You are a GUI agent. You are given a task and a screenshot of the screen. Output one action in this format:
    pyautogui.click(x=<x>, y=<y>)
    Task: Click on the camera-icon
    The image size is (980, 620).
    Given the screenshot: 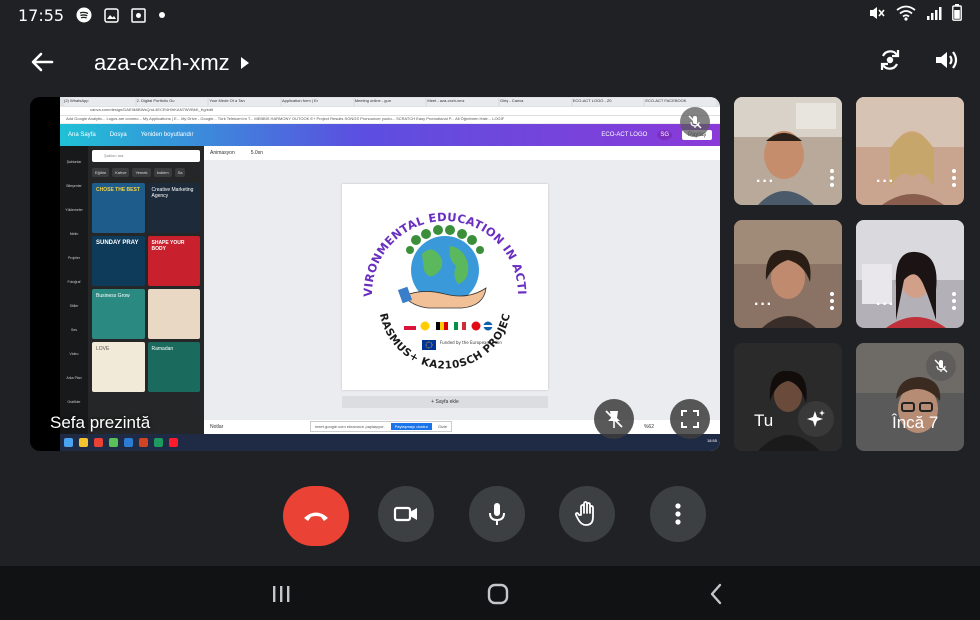 What is the action you would take?
    pyautogui.click(x=405, y=514)
    